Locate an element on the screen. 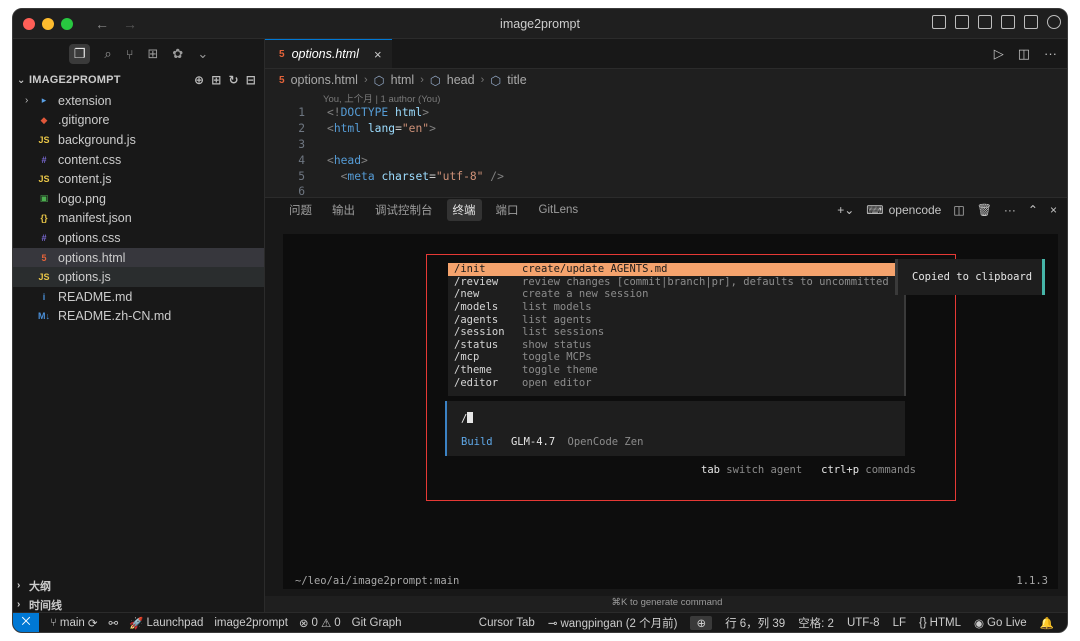 The height and width of the screenshot is (641, 1080). tab-ports: 端口 is located at coordinates (507, 210).